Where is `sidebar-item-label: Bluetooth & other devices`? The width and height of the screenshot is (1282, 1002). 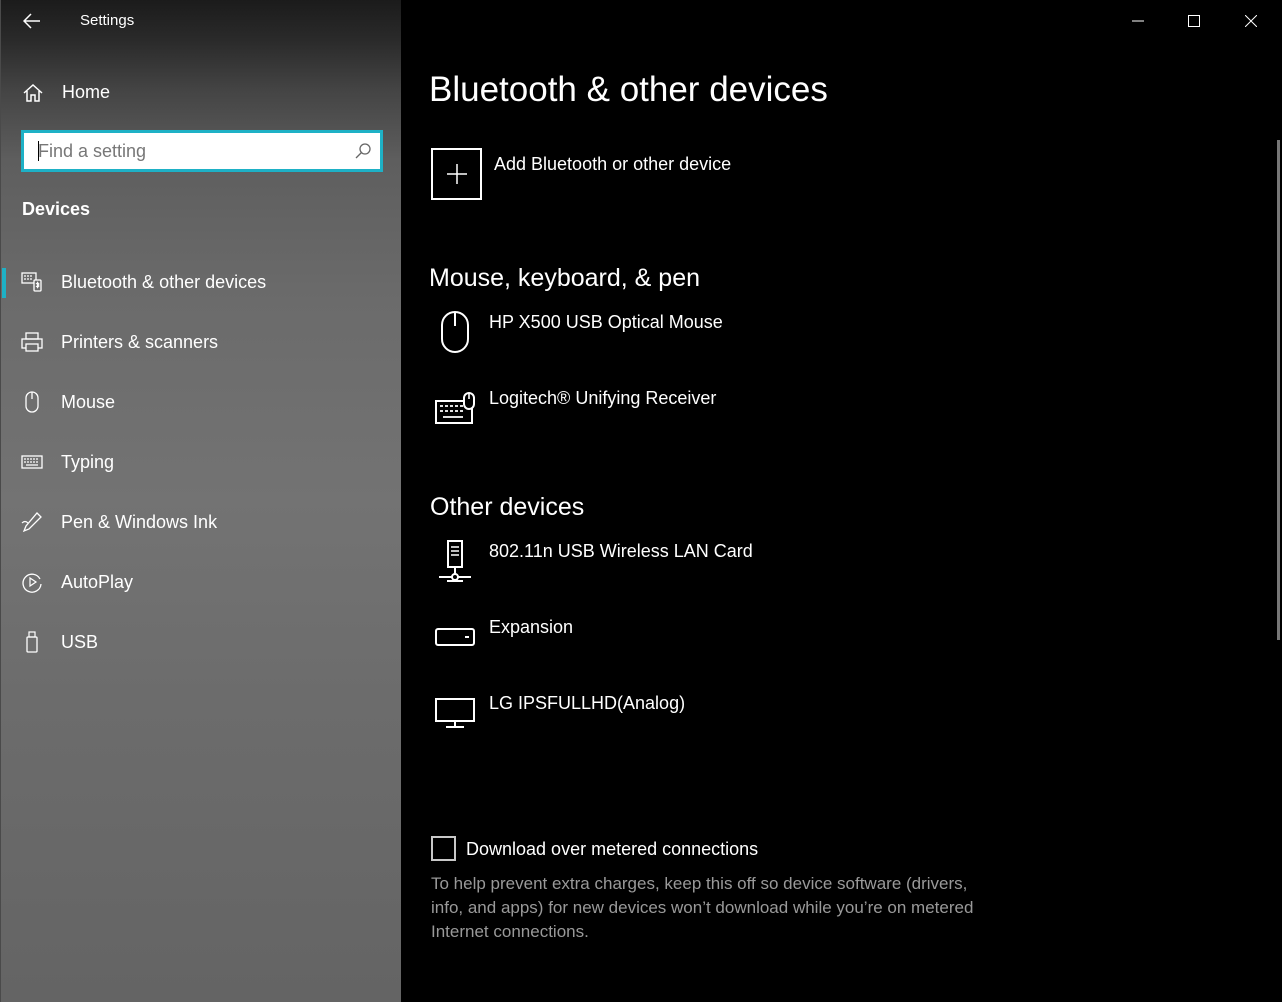 sidebar-item-label: Bluetooth & other devices is located at coordinates (164, 282).